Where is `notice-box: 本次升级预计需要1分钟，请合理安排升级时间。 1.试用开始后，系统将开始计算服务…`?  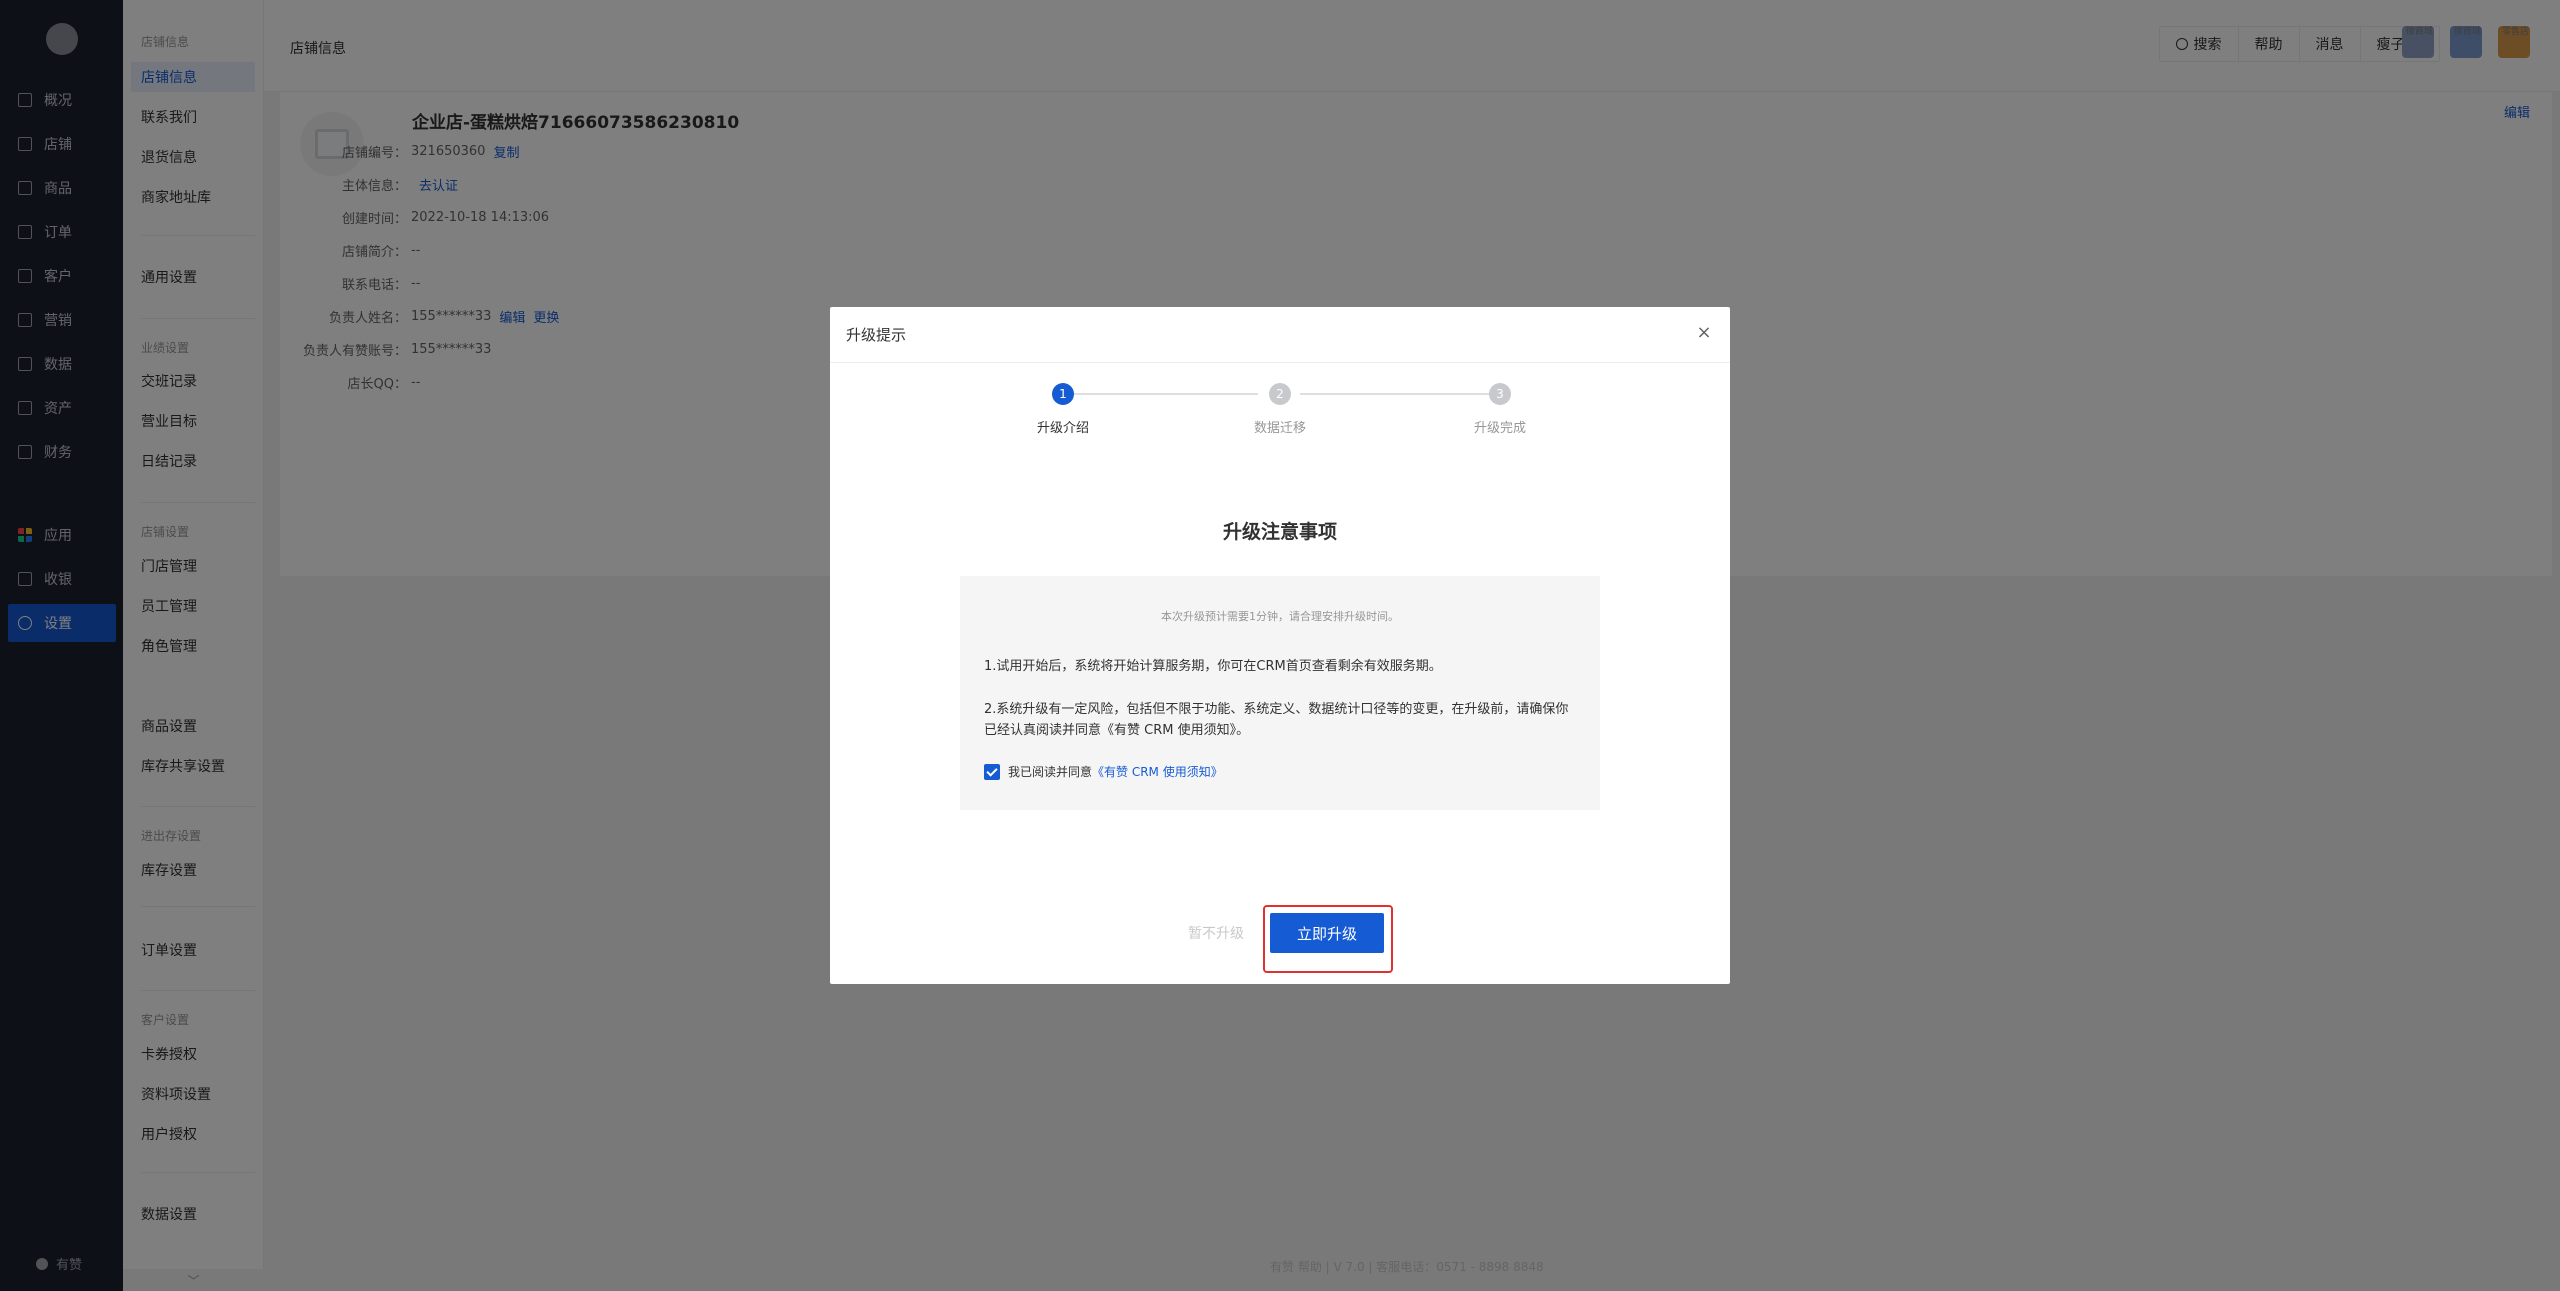
notice-box: 本次升级预计需要1分钟，请合理安排升级时间。 1.试用开始后，系统将开始计算服务… is located at coordinates (1280, 693).